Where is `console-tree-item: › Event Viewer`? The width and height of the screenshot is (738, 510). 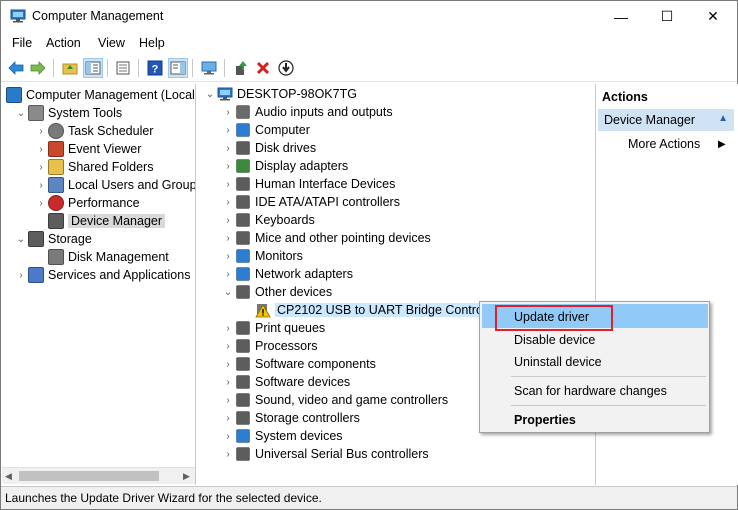
console-tree-item: › Event Viewer is located at coordinates (87, 149).